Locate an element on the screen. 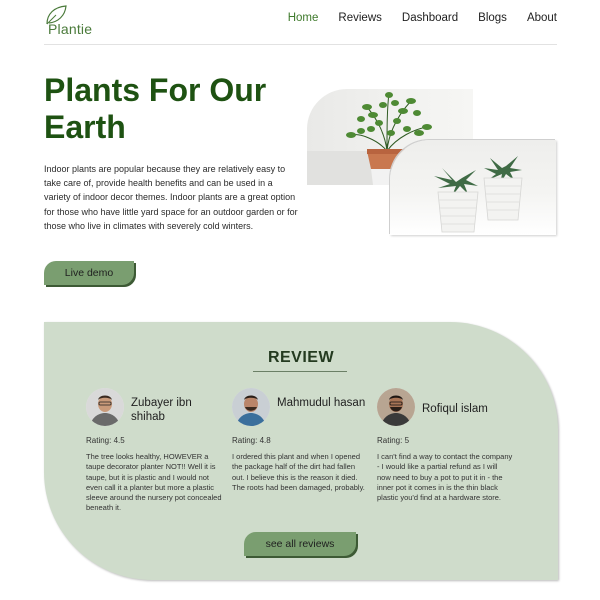  see-all-reviews-button: see all reviews is located at coordinates (300, 544).